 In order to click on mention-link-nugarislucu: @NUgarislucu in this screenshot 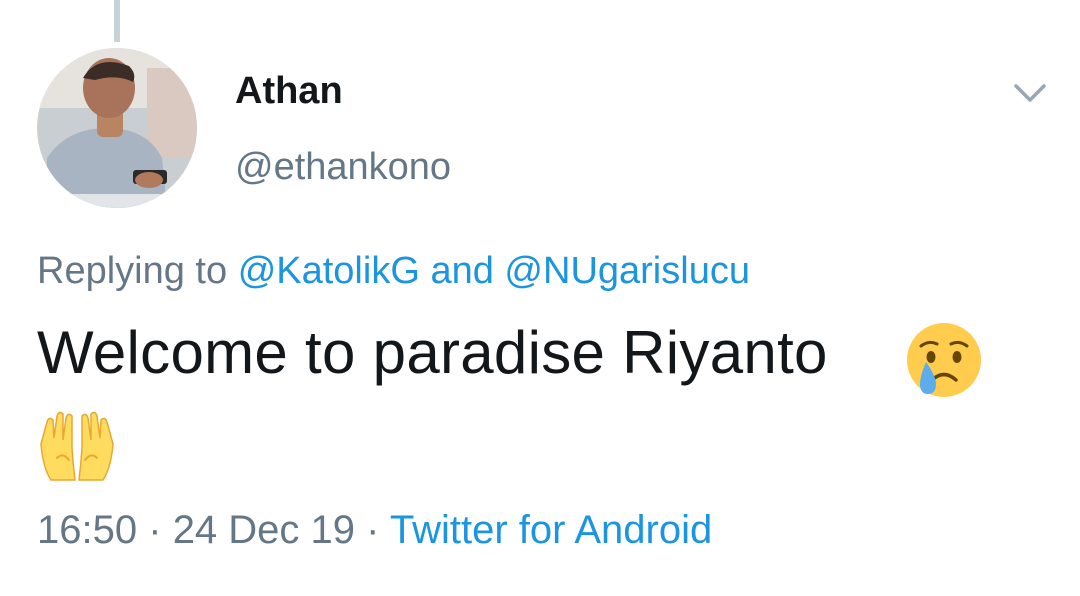, I will do `click(627, 271)`.